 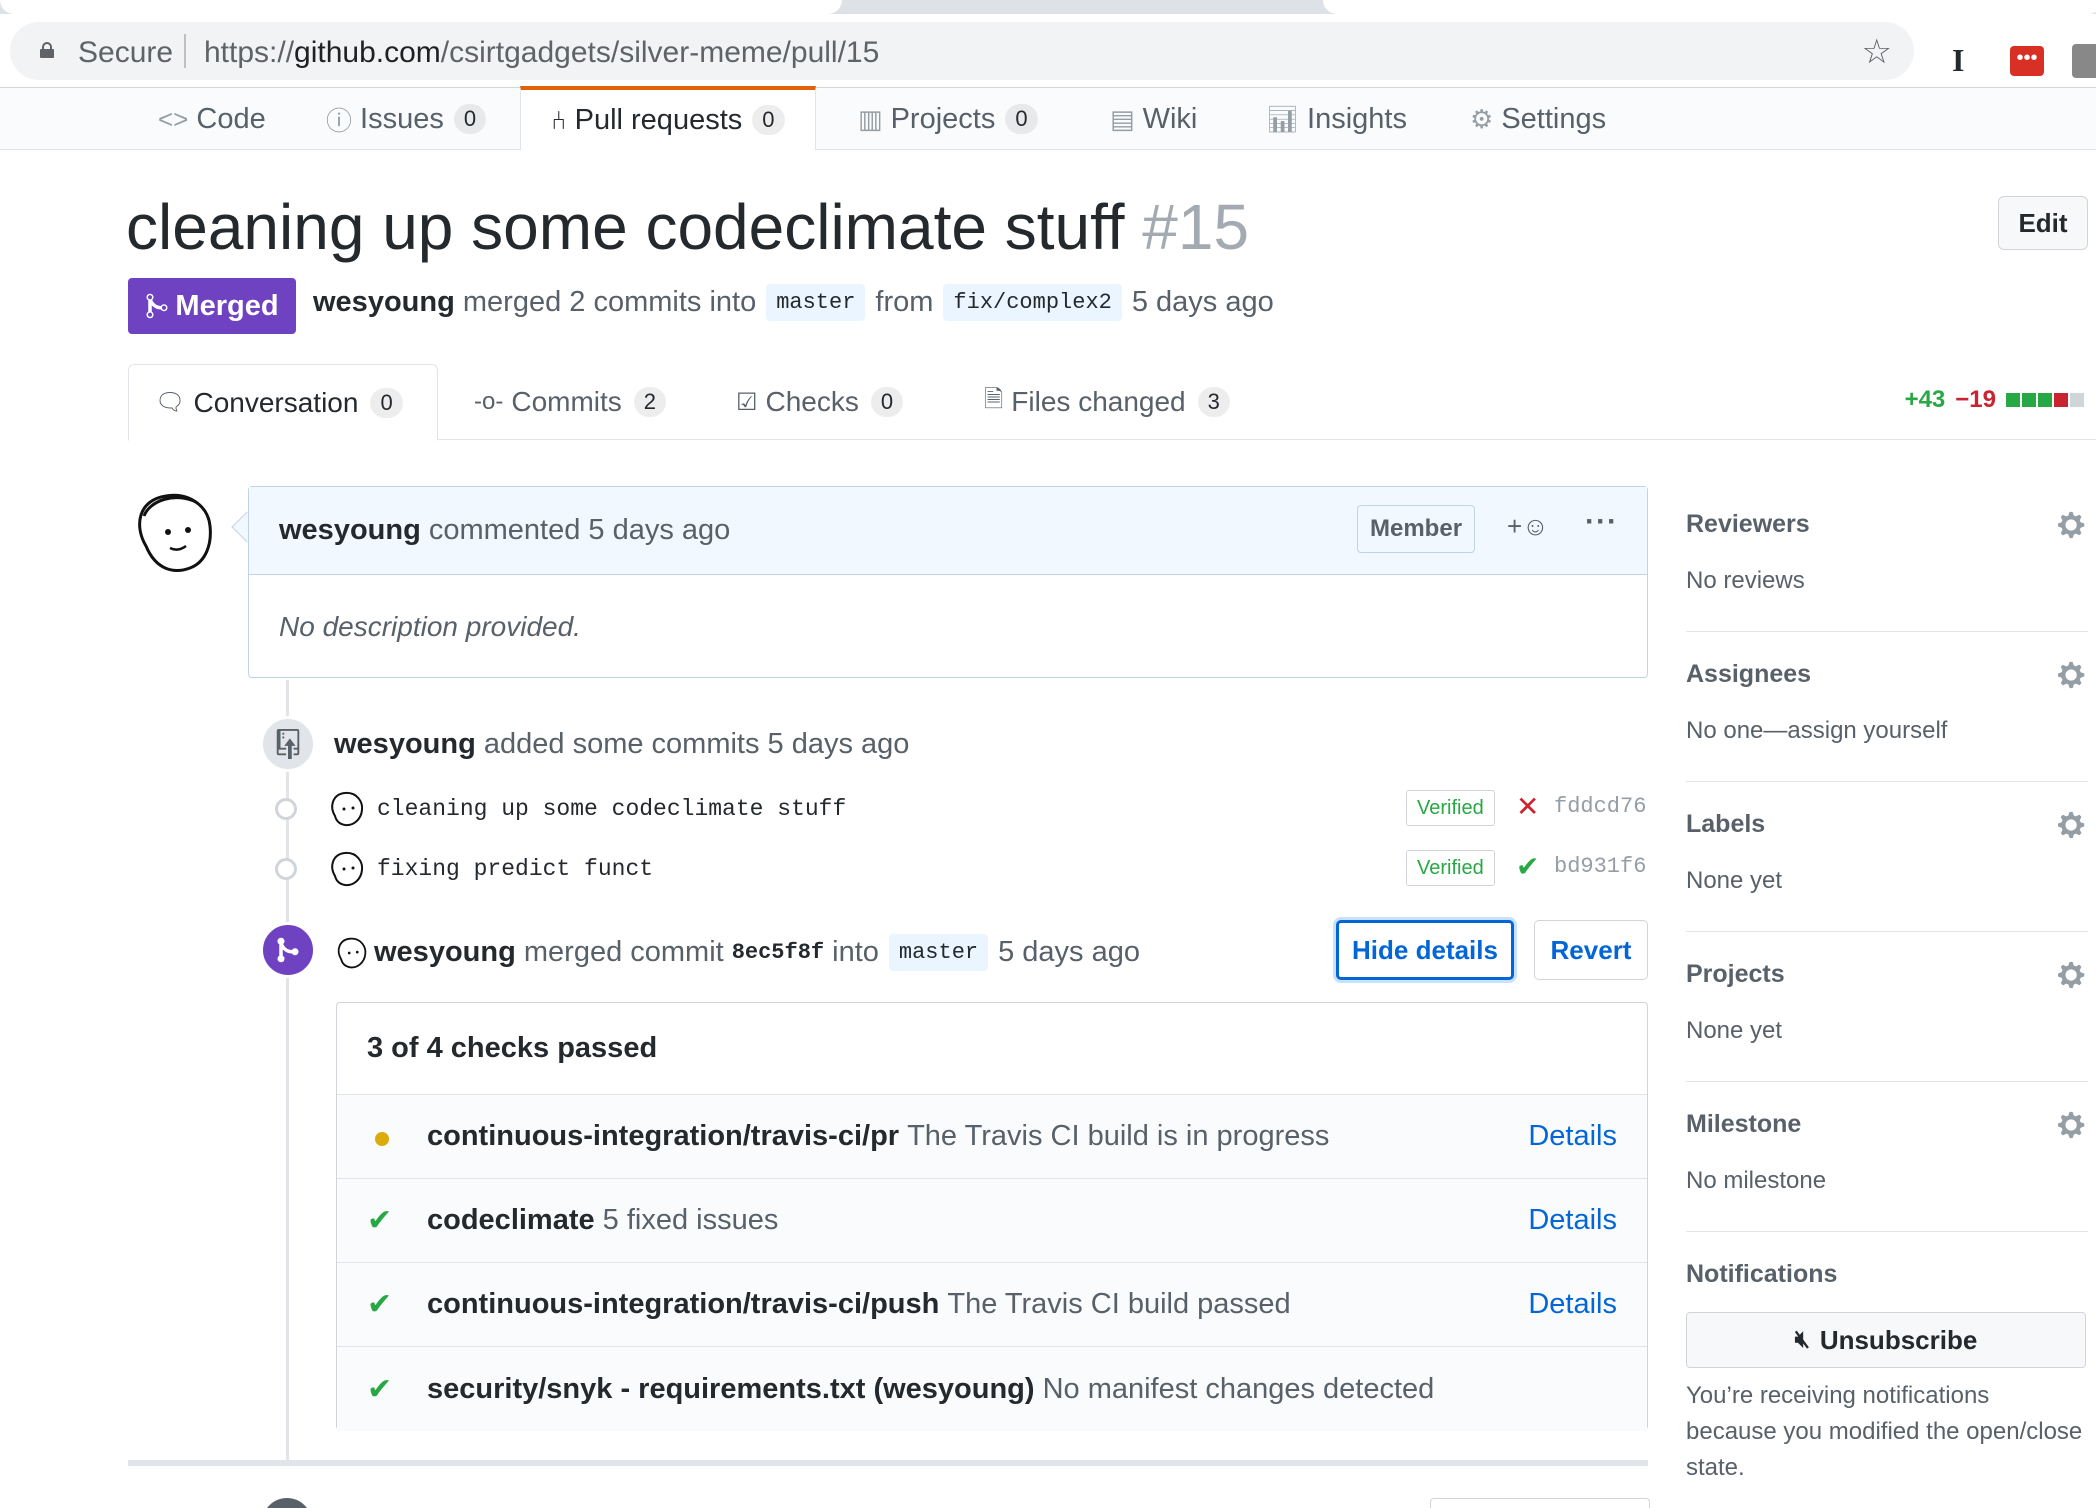 I want to click on sidebar-heading: Milestone, so click(x=1887, y=1124).